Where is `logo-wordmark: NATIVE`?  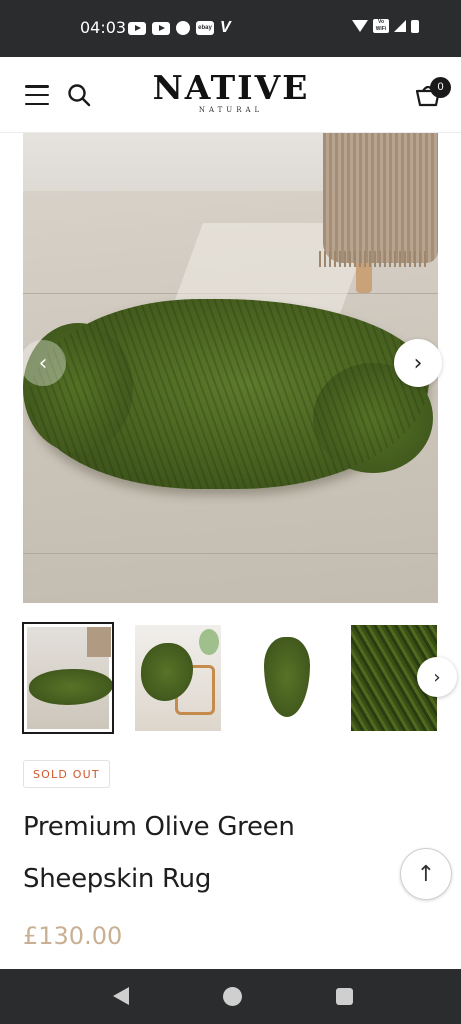 logo-wordmark: NATIVE is located at coordinates (231, 87).